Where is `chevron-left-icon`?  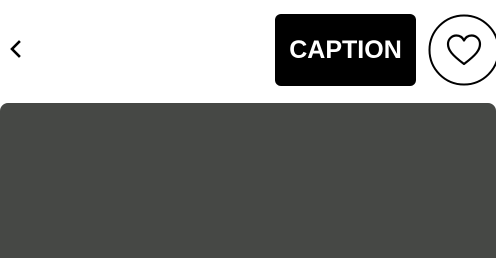
chevron-left-icon is located at coordinates (15, 49).